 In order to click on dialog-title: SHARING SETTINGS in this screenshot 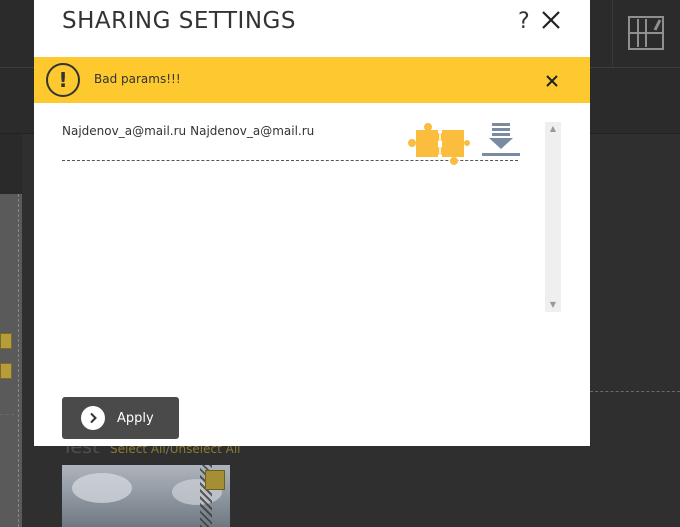, I will do `click(179, 21)`.